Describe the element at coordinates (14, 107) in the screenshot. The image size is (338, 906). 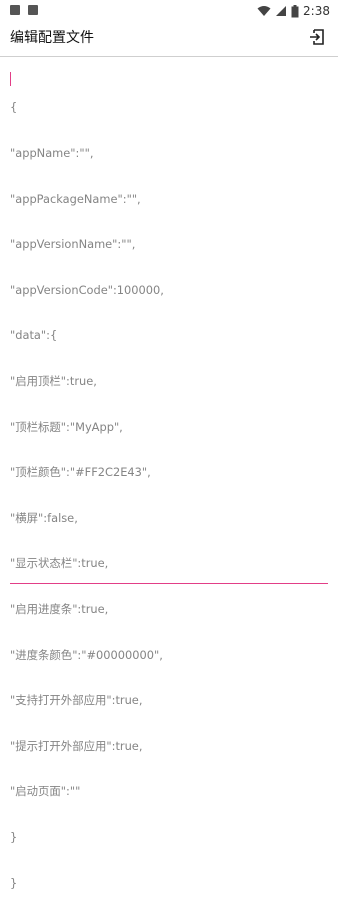
I see `editor-line: {` at that location.